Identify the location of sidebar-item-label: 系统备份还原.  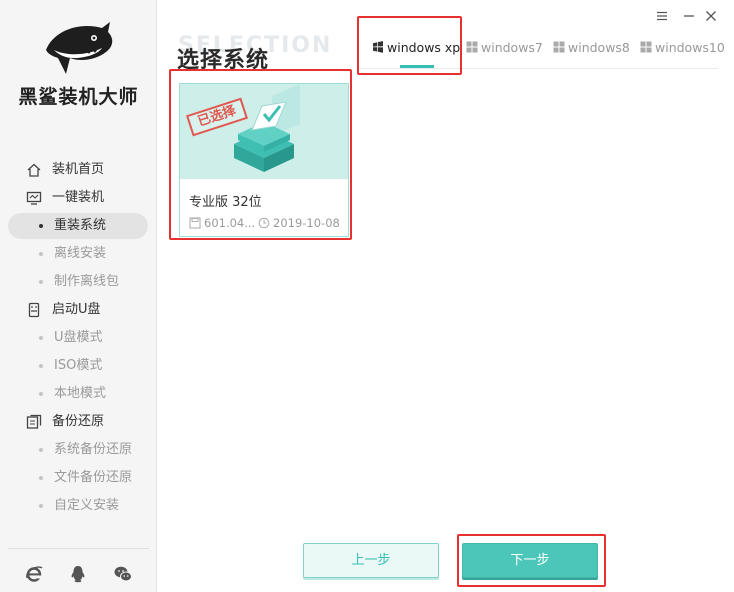
(93, 449).